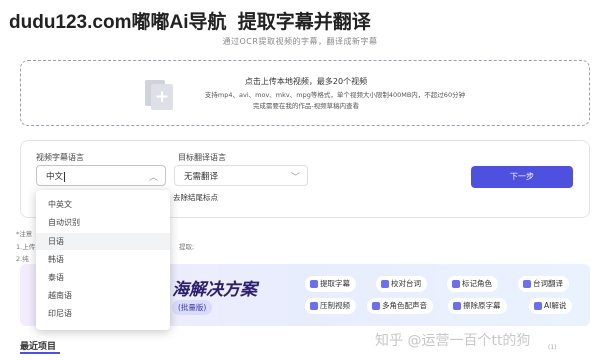 This screenshot has width=600, height=360. What do you see at coordinates (22, 259) in the screenshot?
I see `tips-line-2: 2.纯` at bounding box center [22, 259].